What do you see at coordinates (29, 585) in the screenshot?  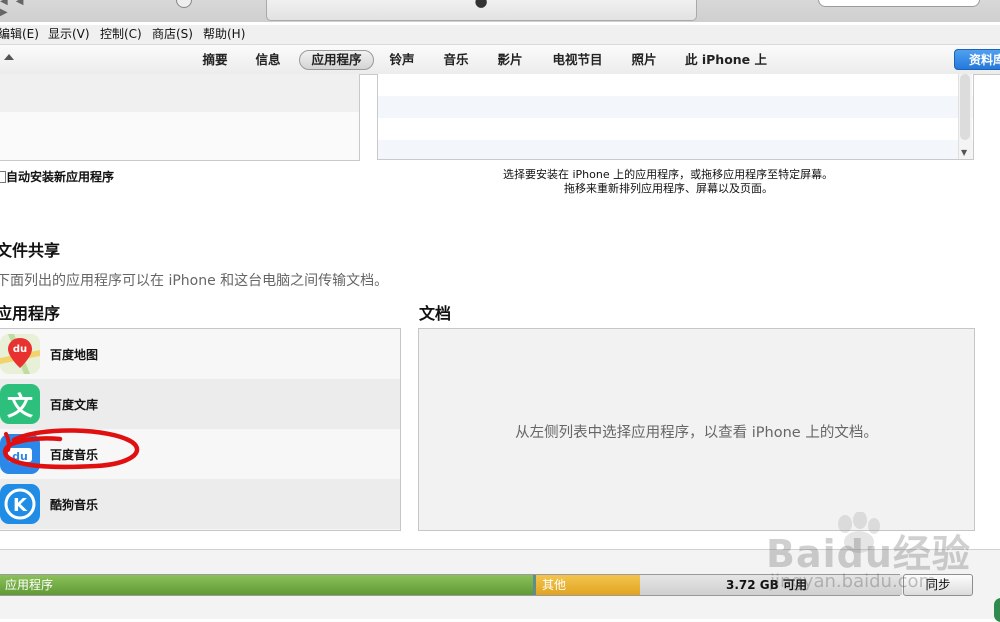 I see `capacity-apps-label: 应用程序` at bounding box center [29, 585].